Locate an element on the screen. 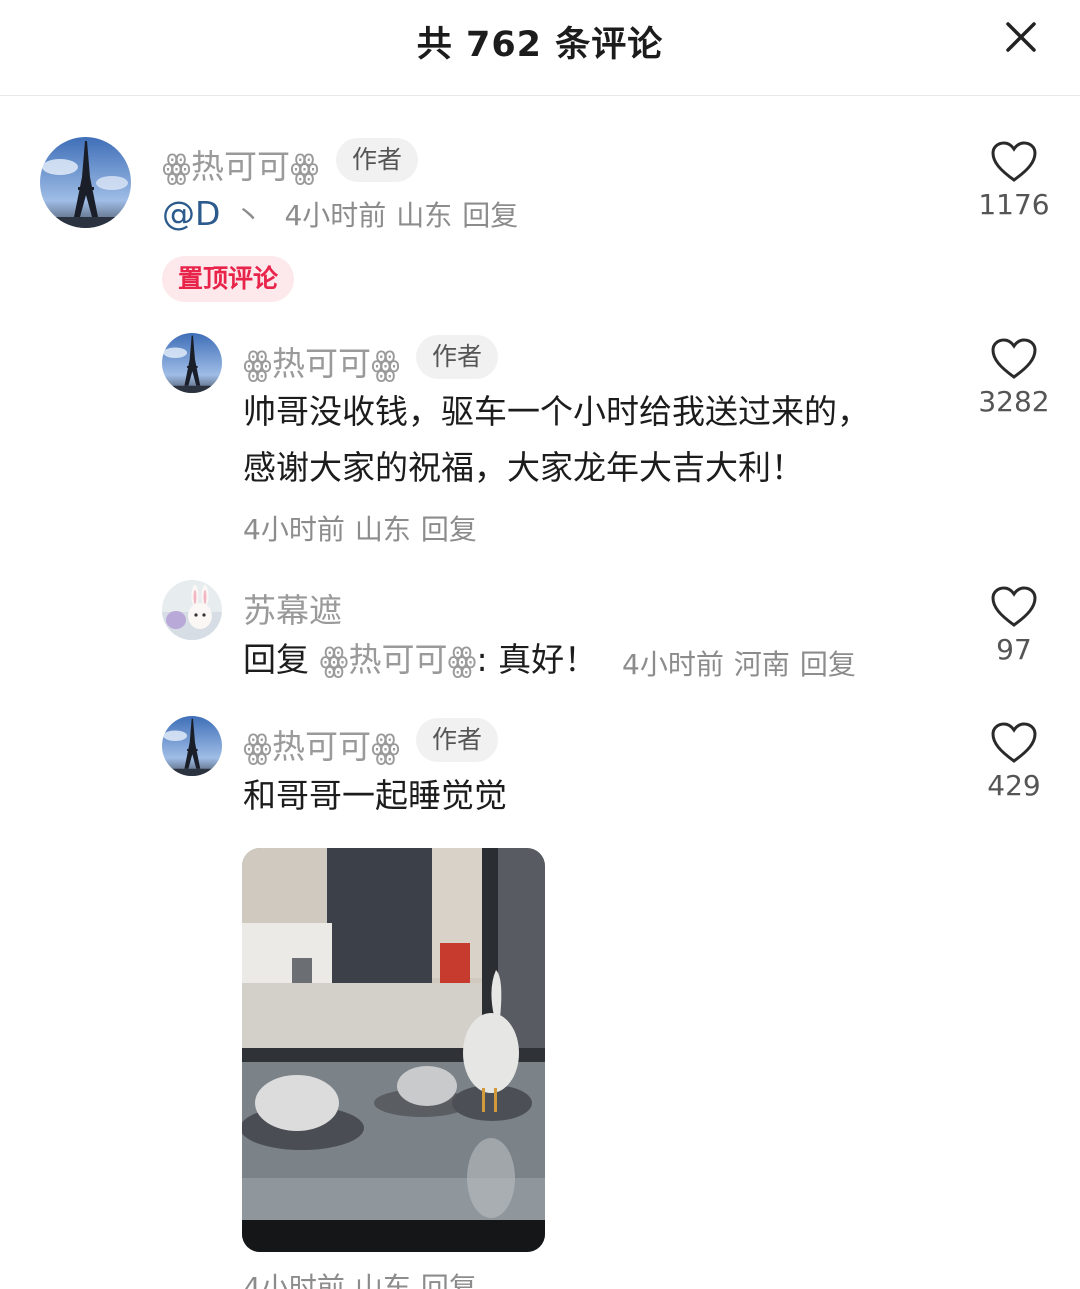 The width and height of the screenshot is (1080, 1289). like-button: 97 is located at coordinates (1014, 625).